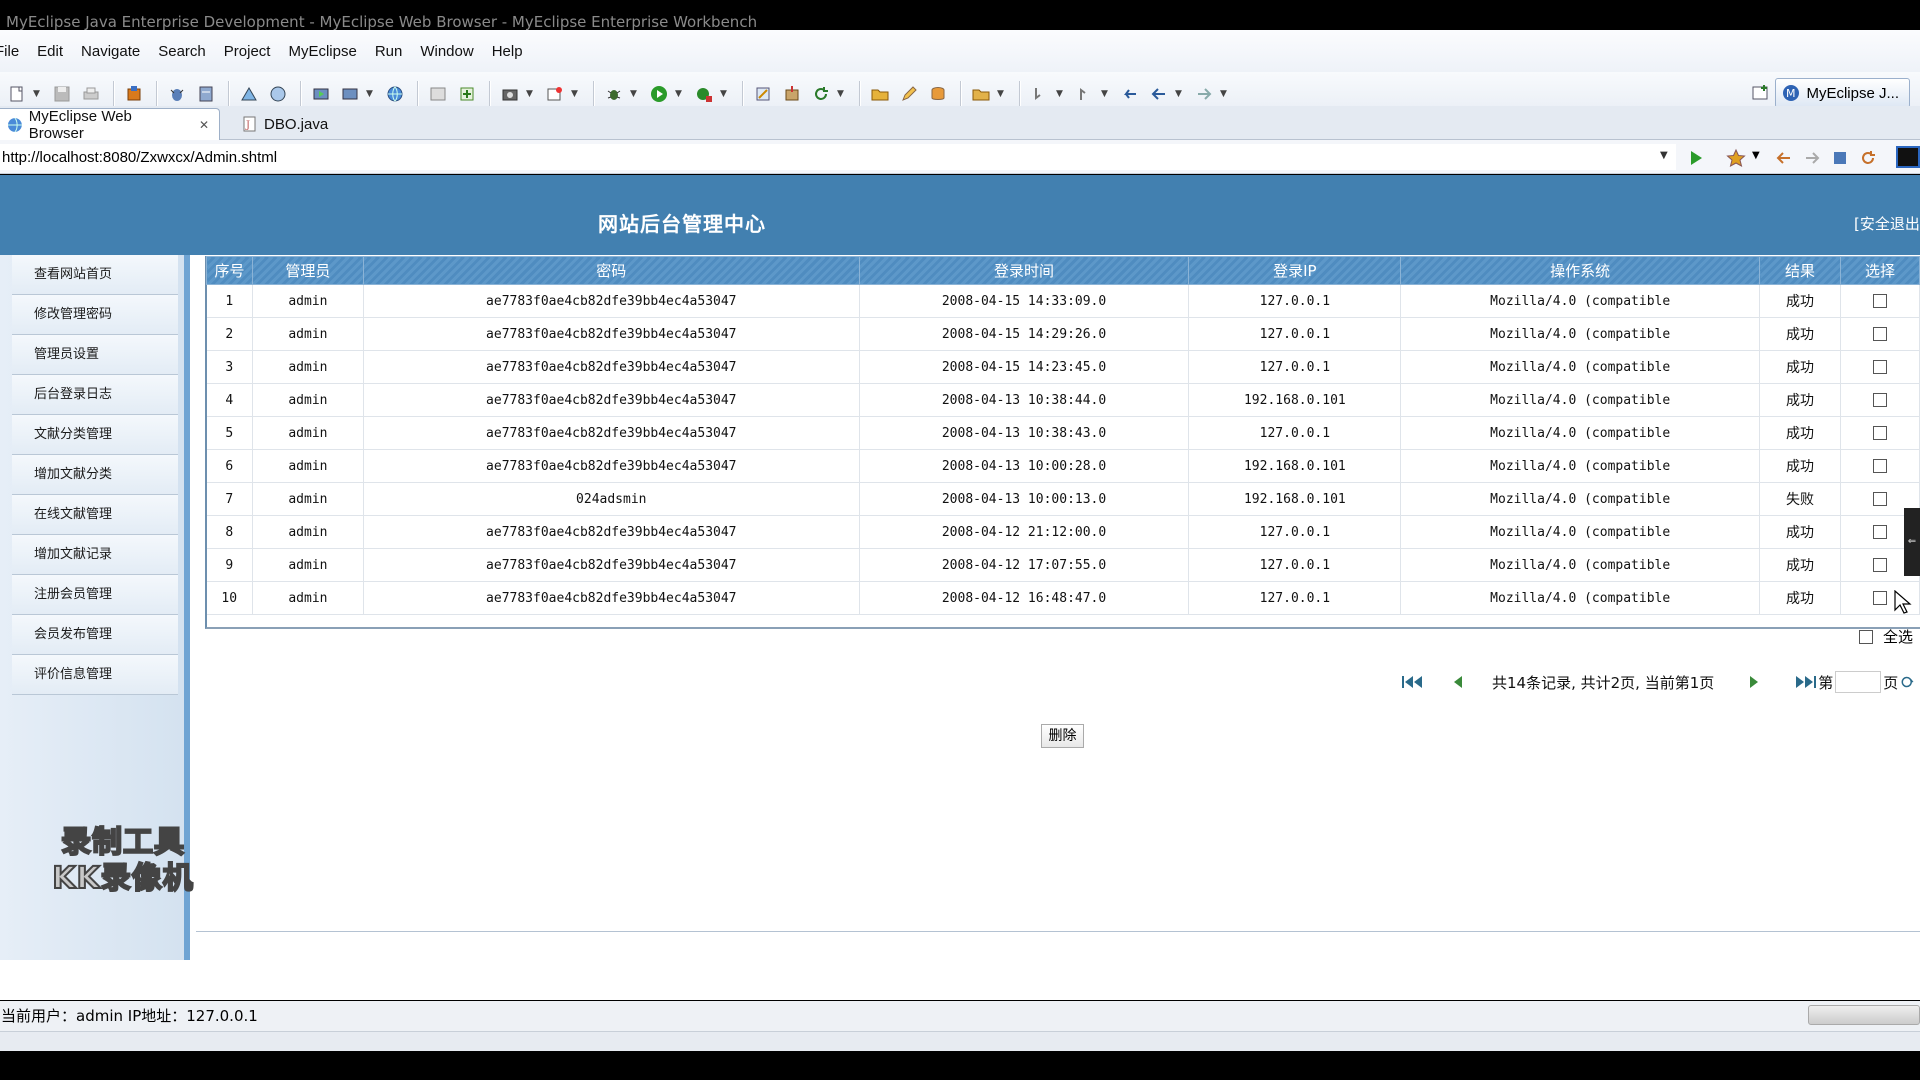  What do you see at coordinates (1696, 158) in the screenshot?
I see `go-icon` at bounding box center [1696, 158].